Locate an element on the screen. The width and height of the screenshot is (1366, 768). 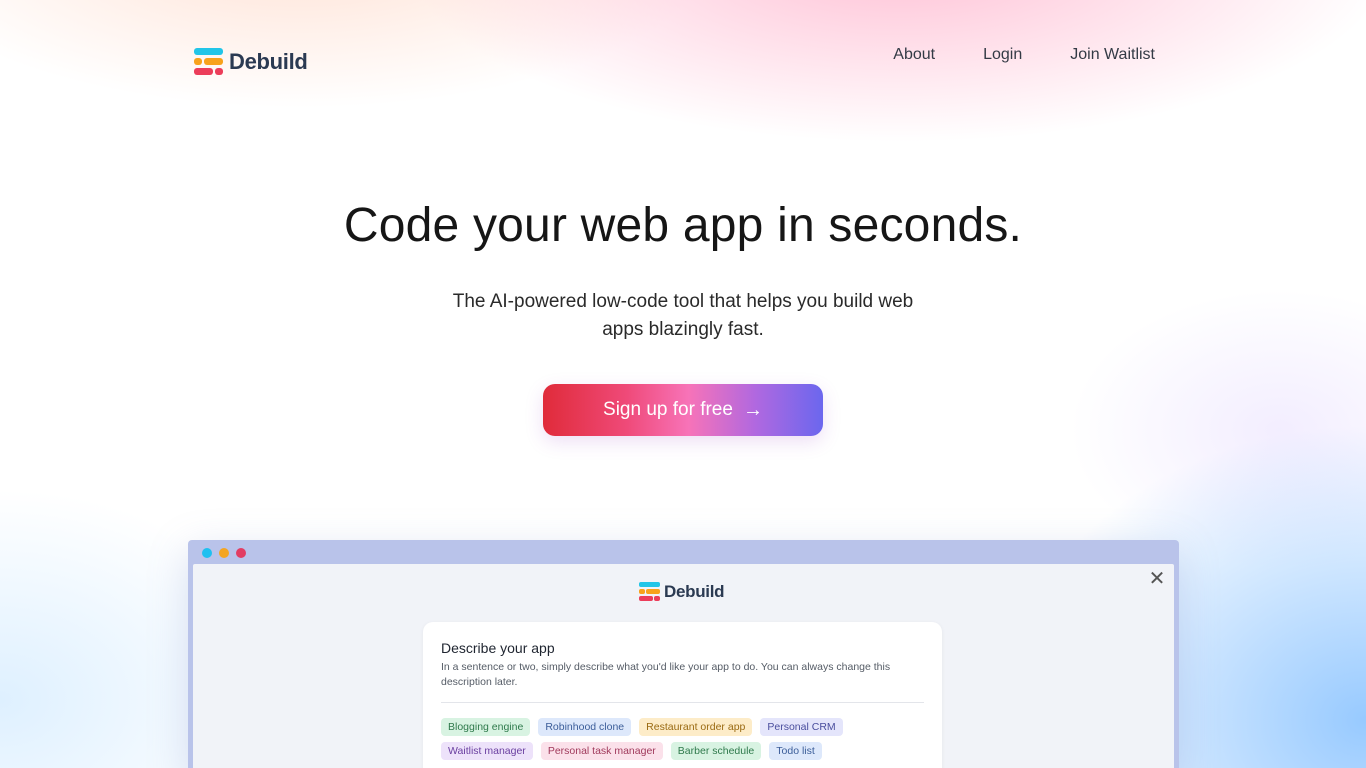
chip-personal-task-manager: Personal task manager is located at coordinates (601, 751).